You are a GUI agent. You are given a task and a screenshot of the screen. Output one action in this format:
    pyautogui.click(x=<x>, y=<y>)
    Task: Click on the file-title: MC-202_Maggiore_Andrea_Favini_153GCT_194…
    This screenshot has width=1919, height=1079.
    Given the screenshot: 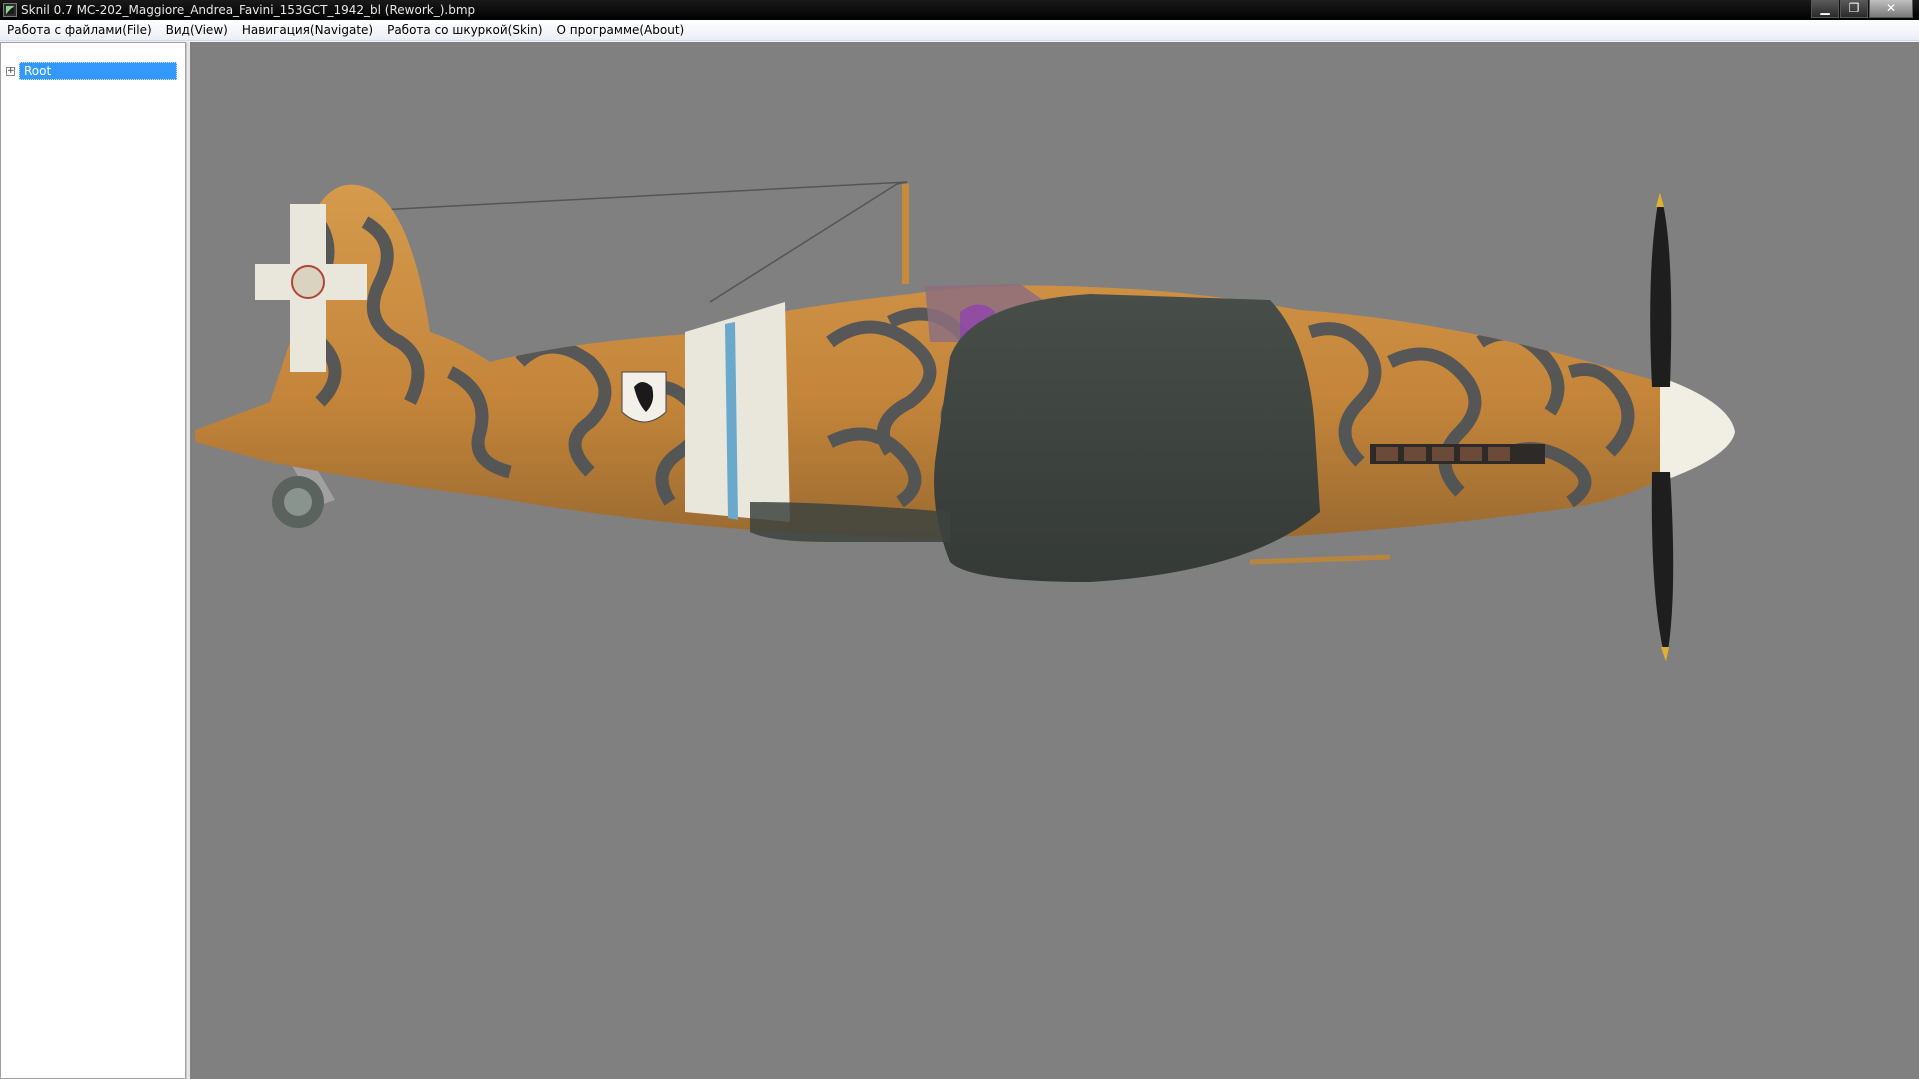 What is the action you would take?
    pyautogui.click(x=276, y=10)
    